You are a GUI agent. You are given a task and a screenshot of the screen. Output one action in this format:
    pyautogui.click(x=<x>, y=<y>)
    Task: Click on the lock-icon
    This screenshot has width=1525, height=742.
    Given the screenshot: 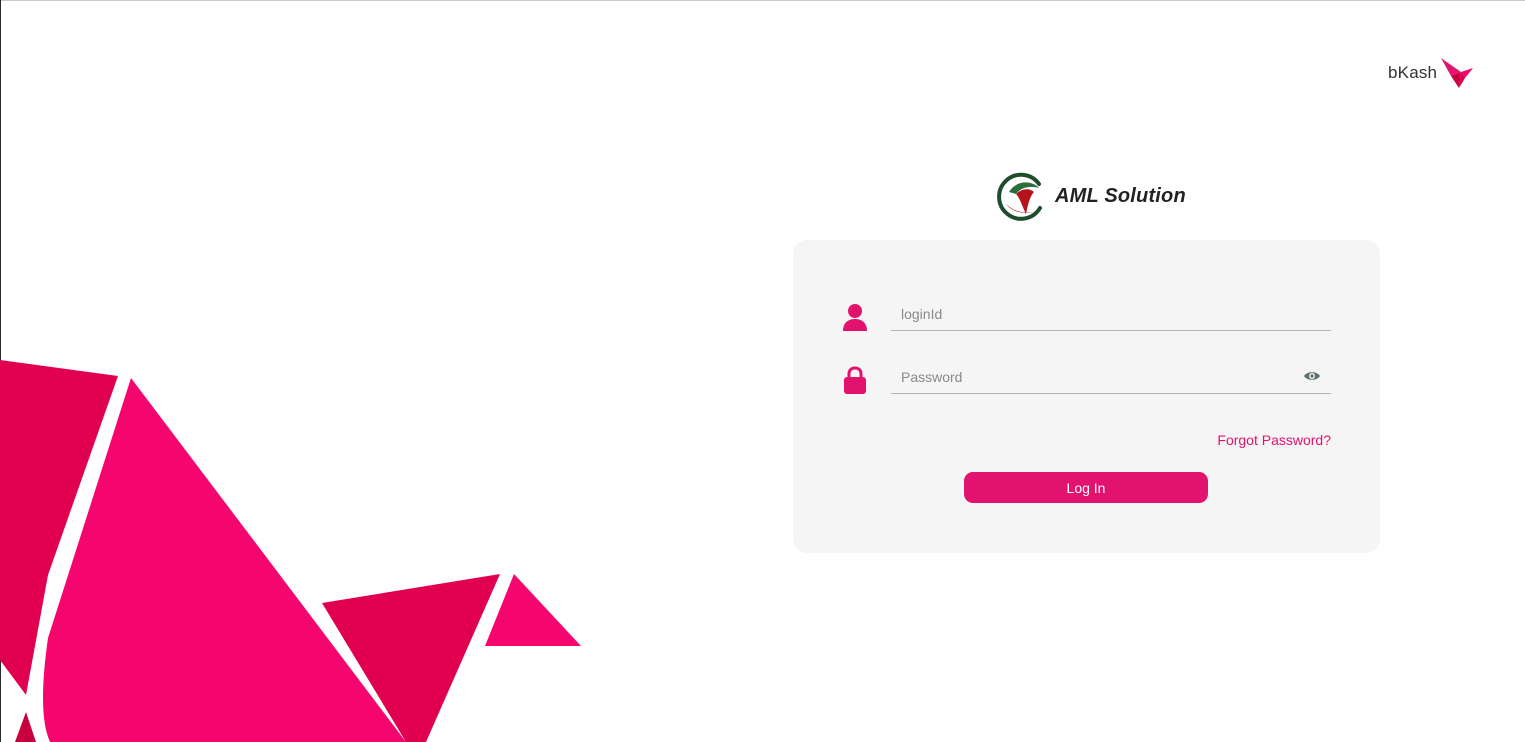 What is the action you would take?
    pyautogui.click(x=855, y=380)
    